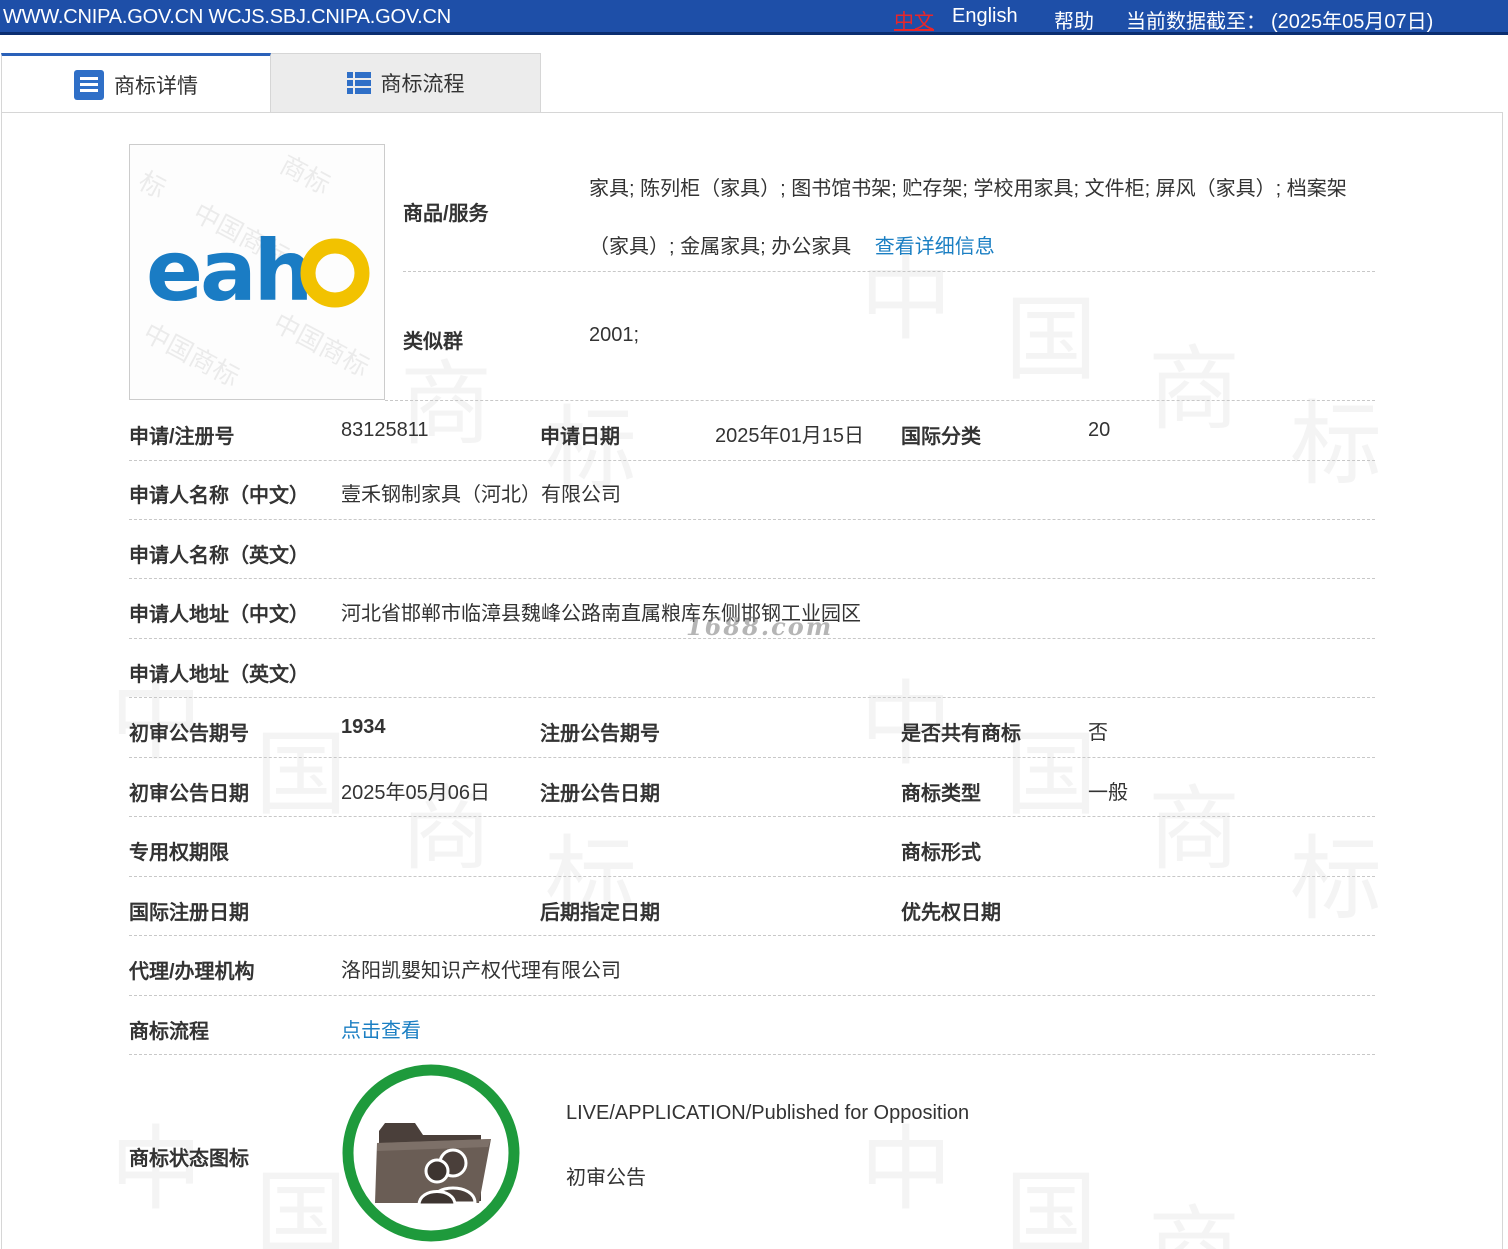 The width and height of the screenshot is (1508, 1249). What do you see at coordinates (363, 727) in the screenshot?
I see `prelim-issue-value: 1934` at bounding box center [363, 727].